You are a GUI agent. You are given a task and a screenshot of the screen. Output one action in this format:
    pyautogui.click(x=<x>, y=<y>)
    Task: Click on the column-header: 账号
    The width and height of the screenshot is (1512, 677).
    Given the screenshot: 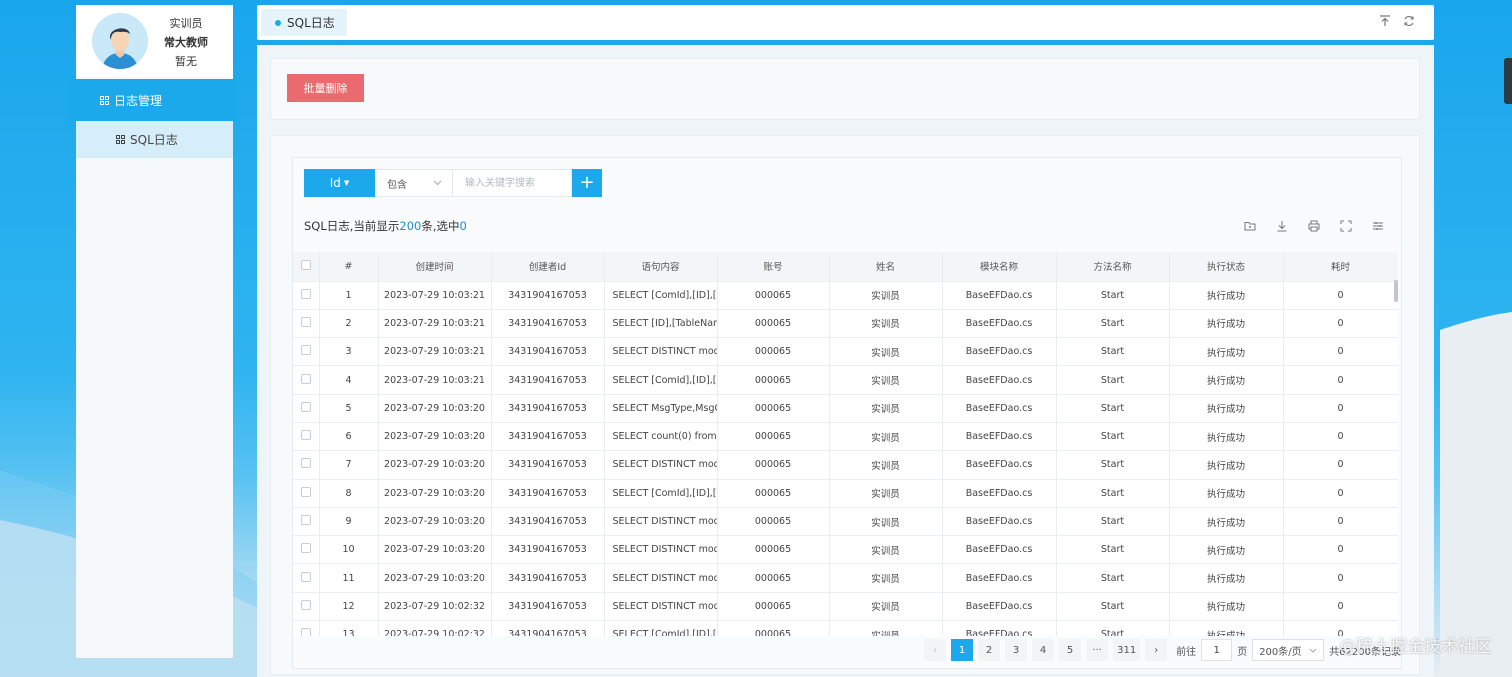 What is the action you would take?
    pyautogui.click(x=773, y=267)
    